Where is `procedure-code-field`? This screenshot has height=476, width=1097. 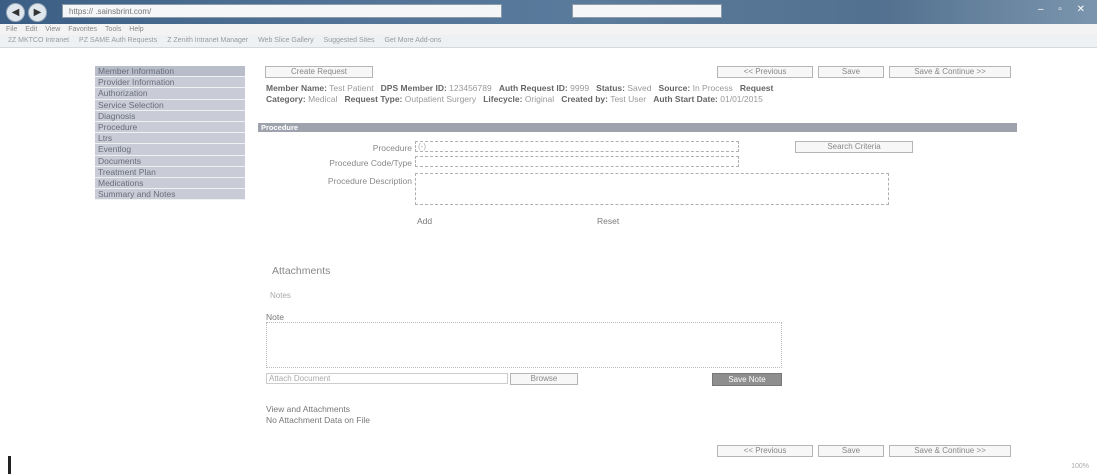 procedure-code-field is located at coordinates (577, 161).